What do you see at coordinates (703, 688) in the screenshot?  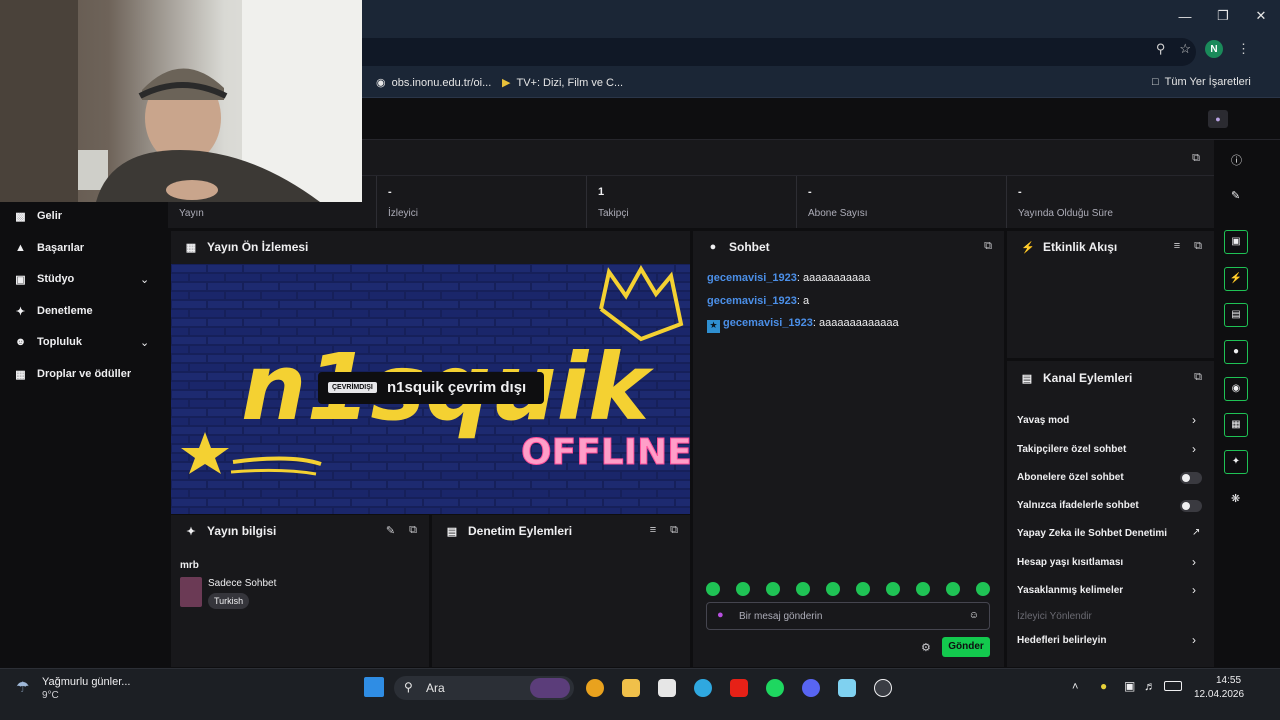 I see `edge-icon` at bounding box center [703, 688].